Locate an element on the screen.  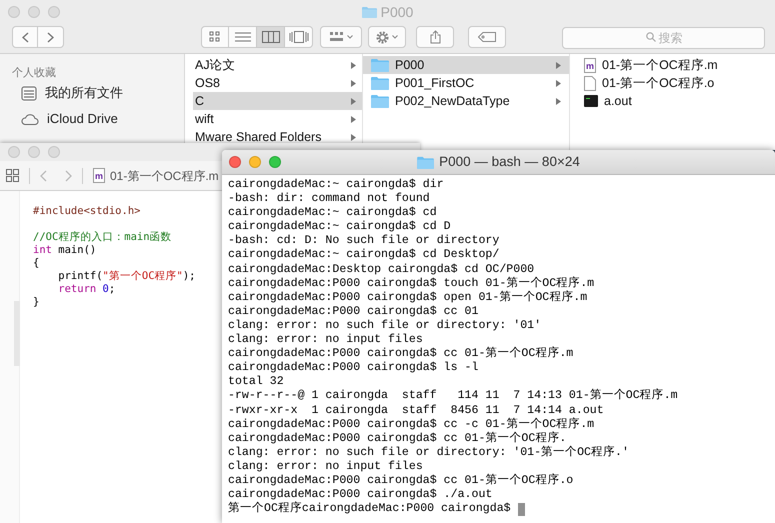
terminal-line: cairongdadeMac:~ cairongda$ cd Desktop/ is located at coordinates (364, 255).